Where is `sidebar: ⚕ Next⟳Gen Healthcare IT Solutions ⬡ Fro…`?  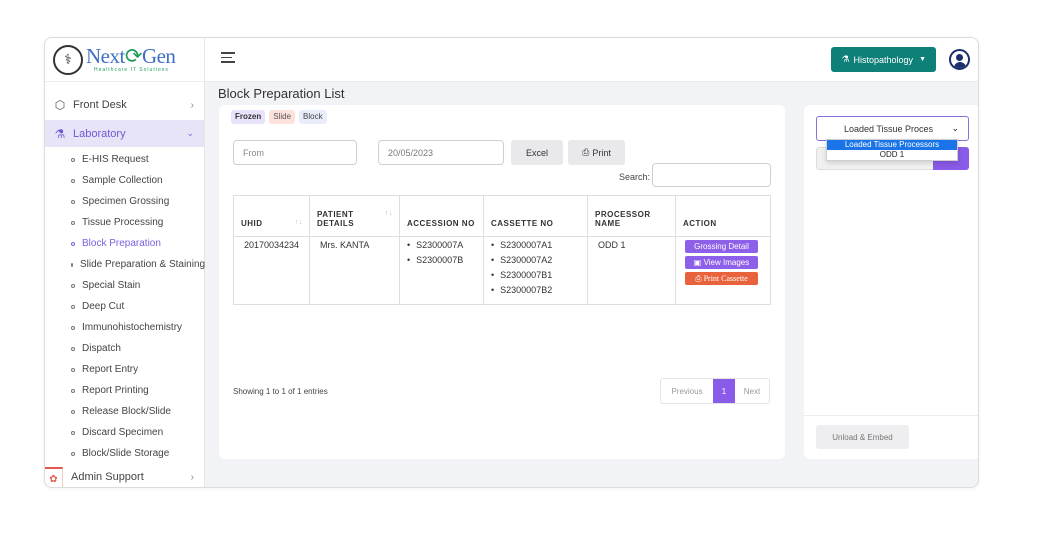 sidebar: ⚕ Next⟳Gen Healthcare IT Solutions ⬡ Fro… is located at coordinates (125, 262).